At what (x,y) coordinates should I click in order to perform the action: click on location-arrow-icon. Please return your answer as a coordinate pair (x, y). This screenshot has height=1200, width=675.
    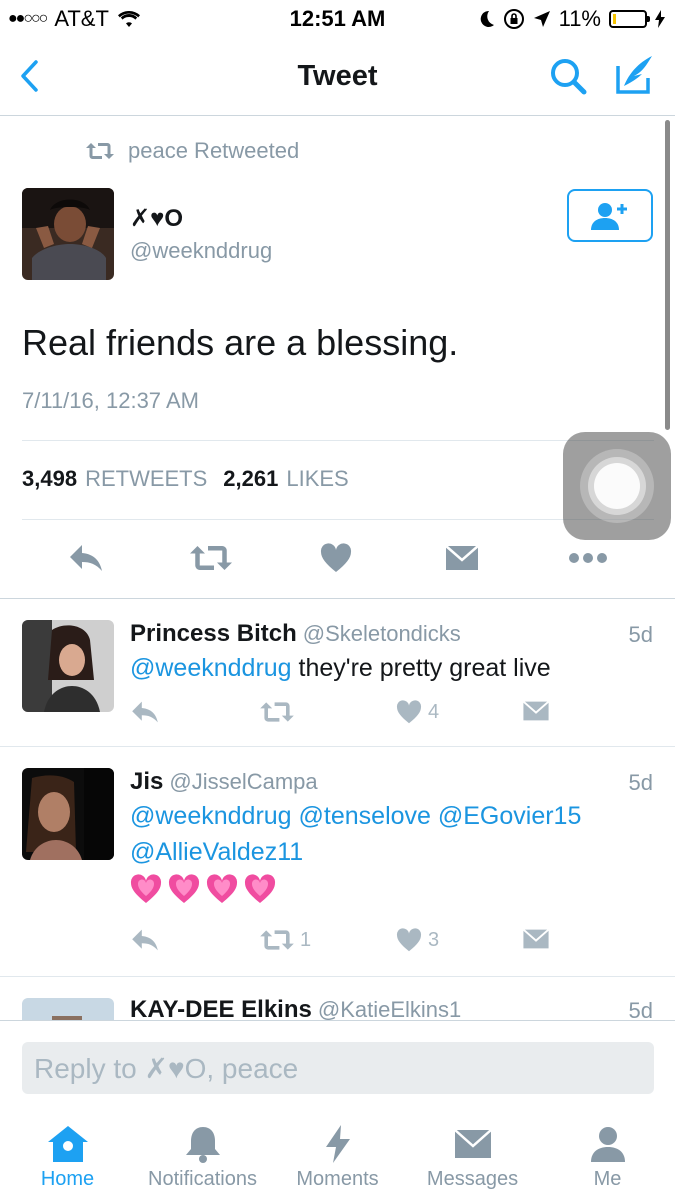
    Looking at the image, I should click on (541, 19).